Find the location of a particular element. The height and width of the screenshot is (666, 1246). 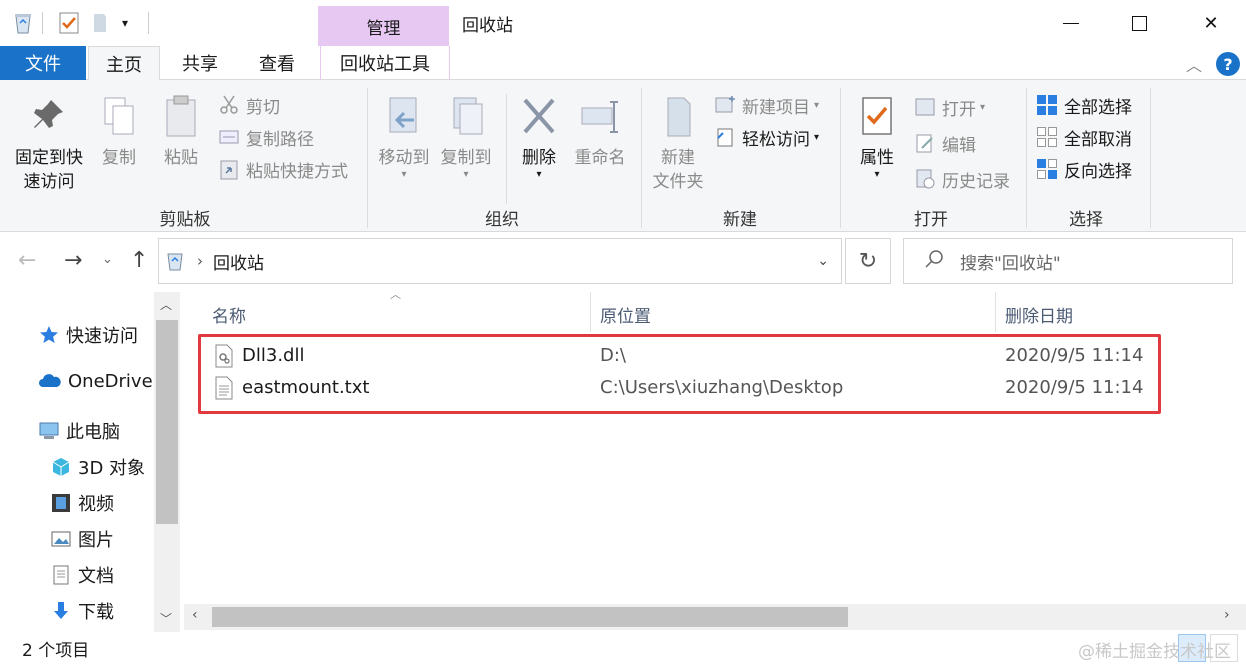

cut-button: 剪切 is located at coordinates (249, 105).